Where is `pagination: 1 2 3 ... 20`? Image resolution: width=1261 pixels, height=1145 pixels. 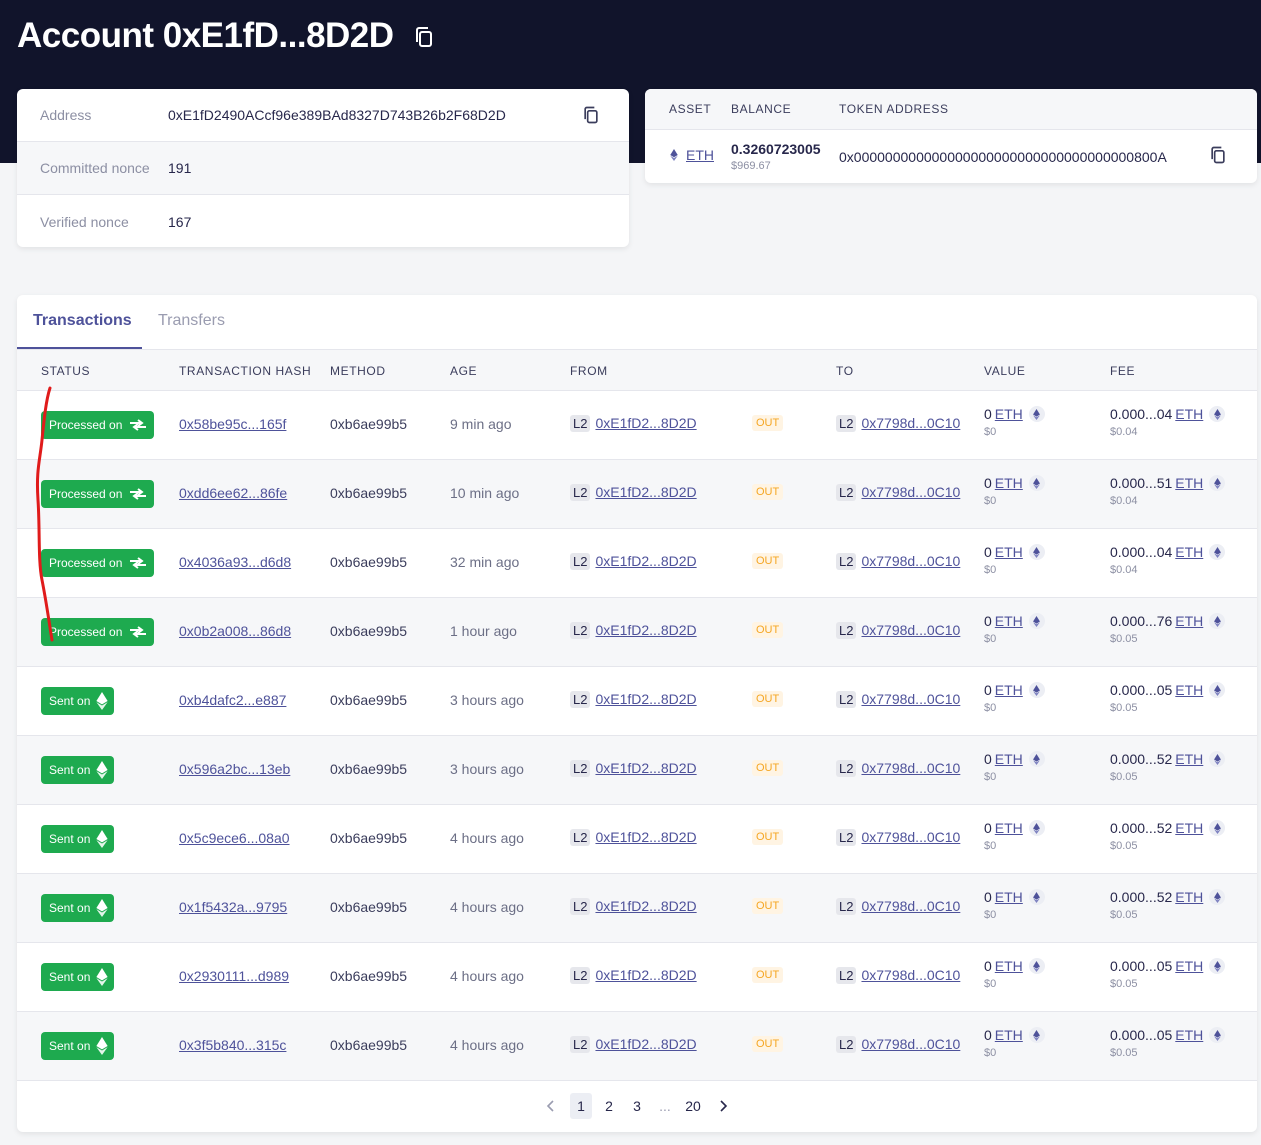 pagination: 1 2 3 ... 20 is located at coordinates (637, 1105).